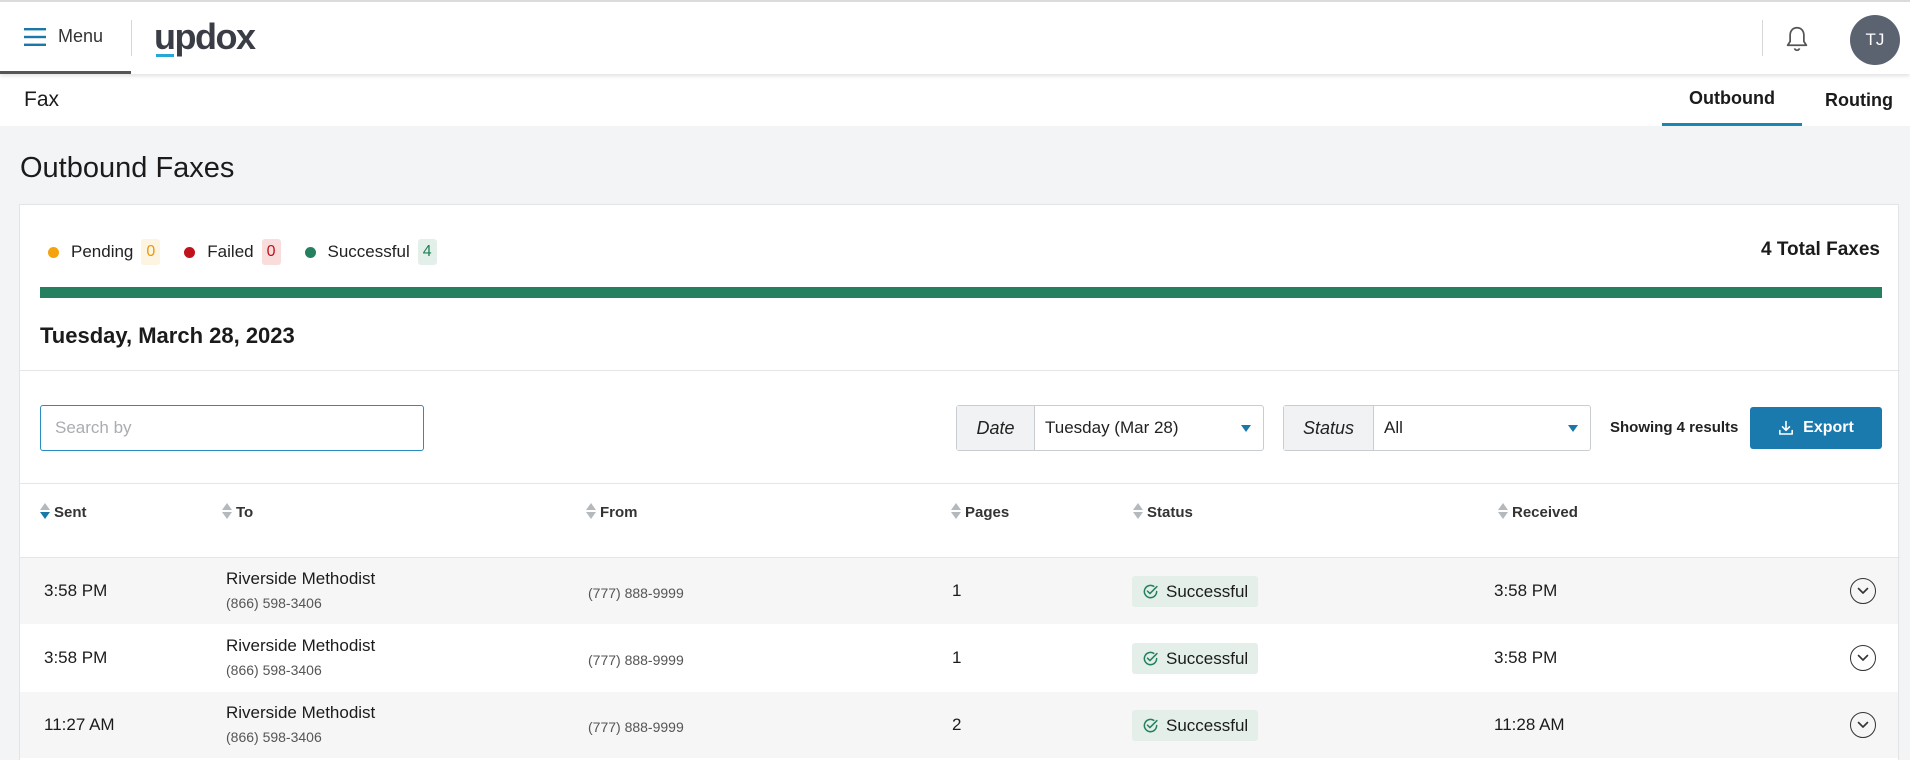 Image resolution: width=1910 pixels, height=760 pixels. What do you see at coordinates (79, 724) in the screenshot?
I see `sent-time: 11:27 AM` at bounding box center [79, 724].